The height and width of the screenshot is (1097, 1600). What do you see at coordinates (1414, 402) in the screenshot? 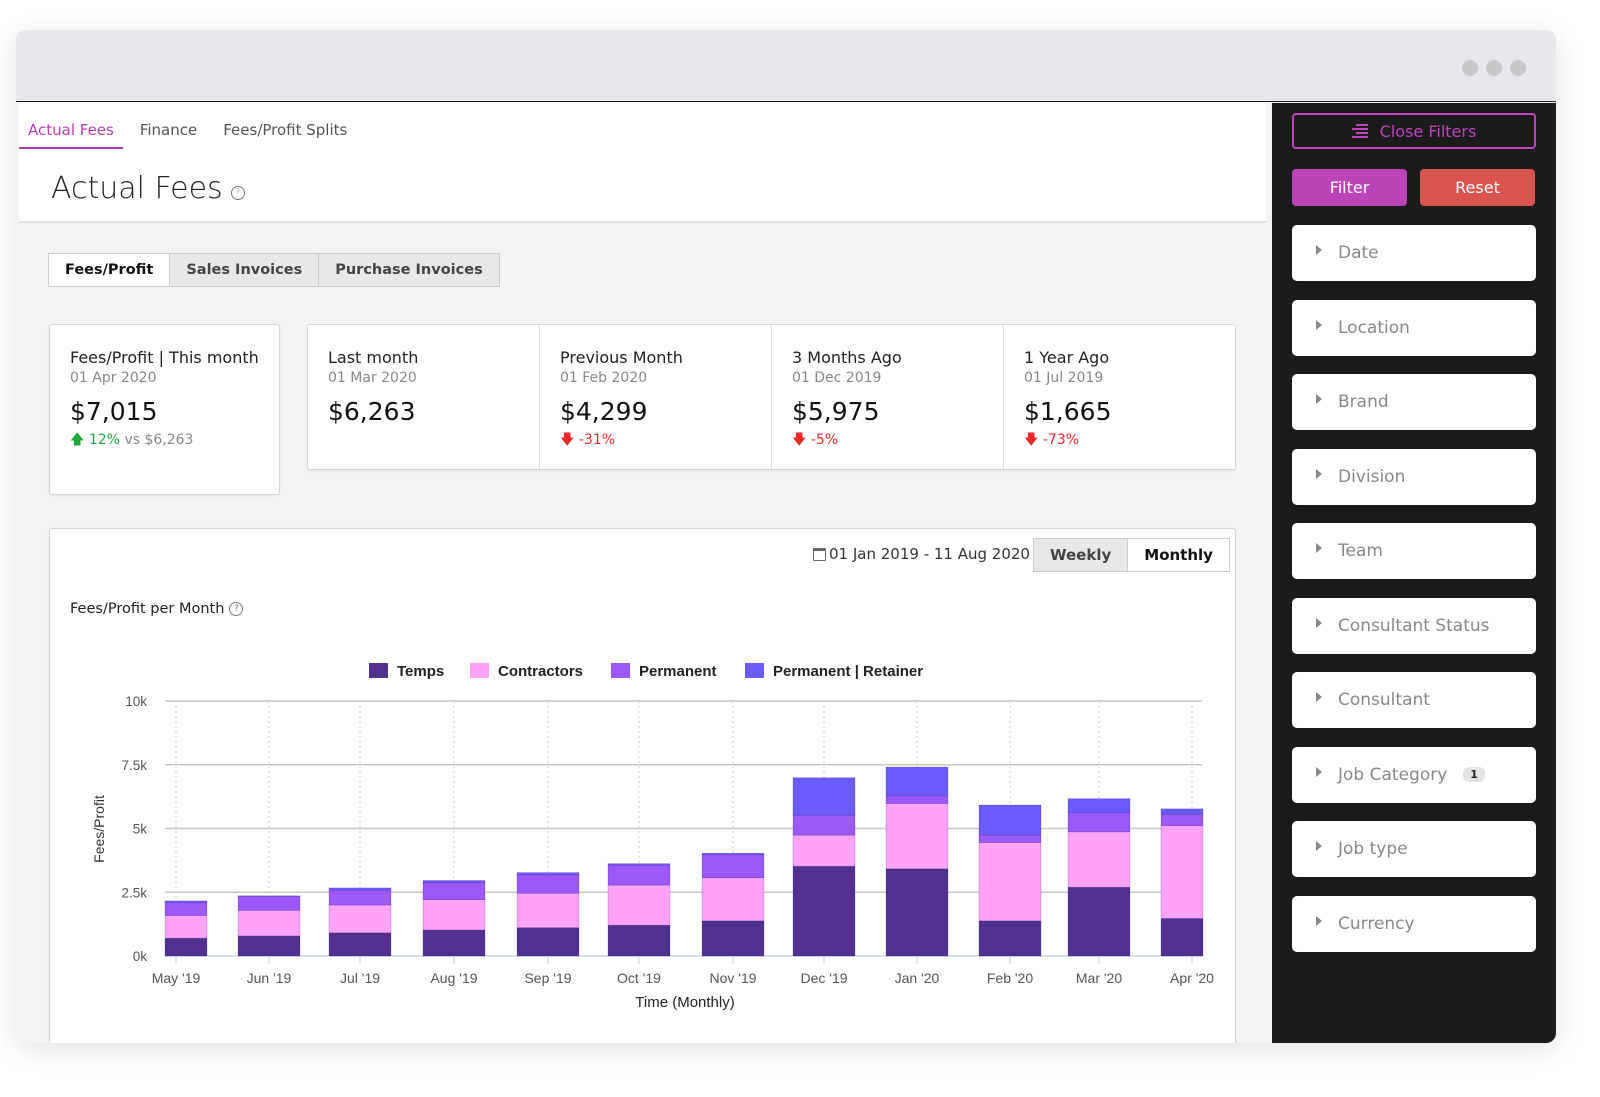
I see `filter-item-brand: Brand` at bounding box center [1414, 402].